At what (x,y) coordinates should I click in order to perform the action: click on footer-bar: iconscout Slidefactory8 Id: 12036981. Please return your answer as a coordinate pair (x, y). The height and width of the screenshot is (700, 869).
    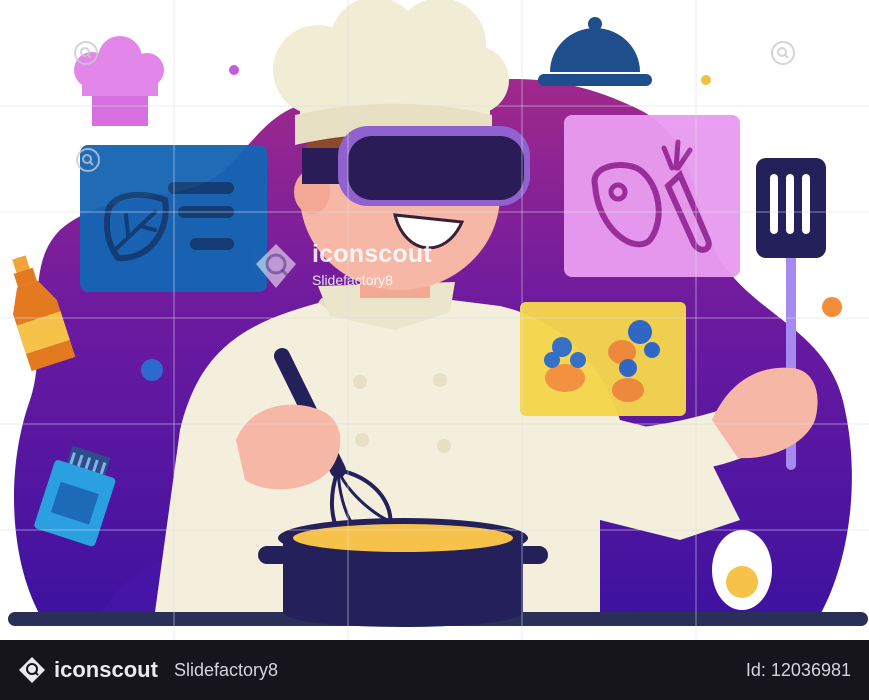
    Looking at the image, I should click on (434, 670).